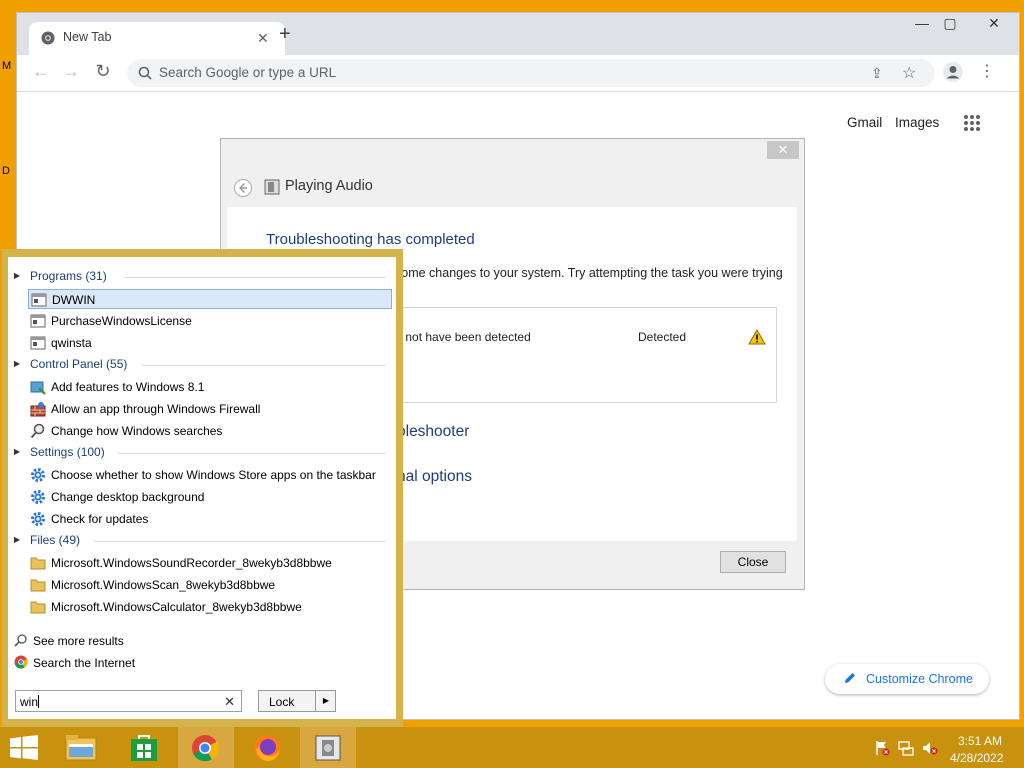  Describe the element at coordinates (81, 747) in the screenshot. I see `taskbar-file-explorer` at that location.